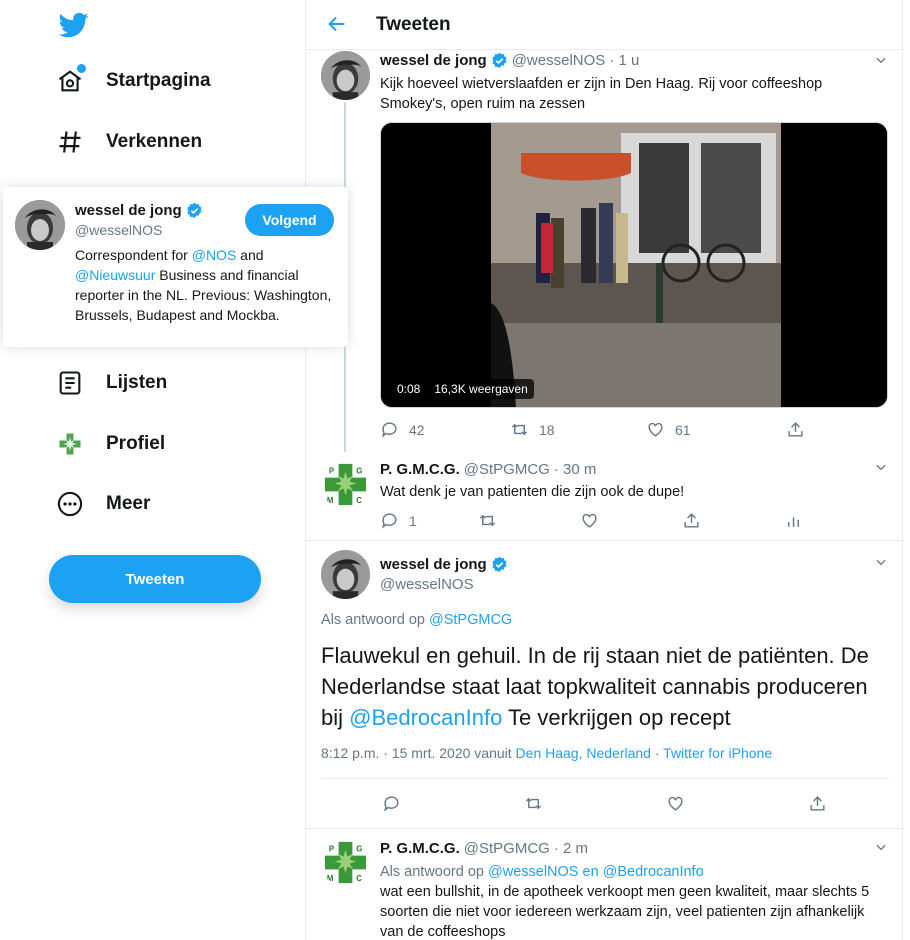 This screenshot has height=940, width=910. Describe the element at coordinates (425, 717) in the screenshot. I see `mention-link: @BedrocanInfo` at that location.